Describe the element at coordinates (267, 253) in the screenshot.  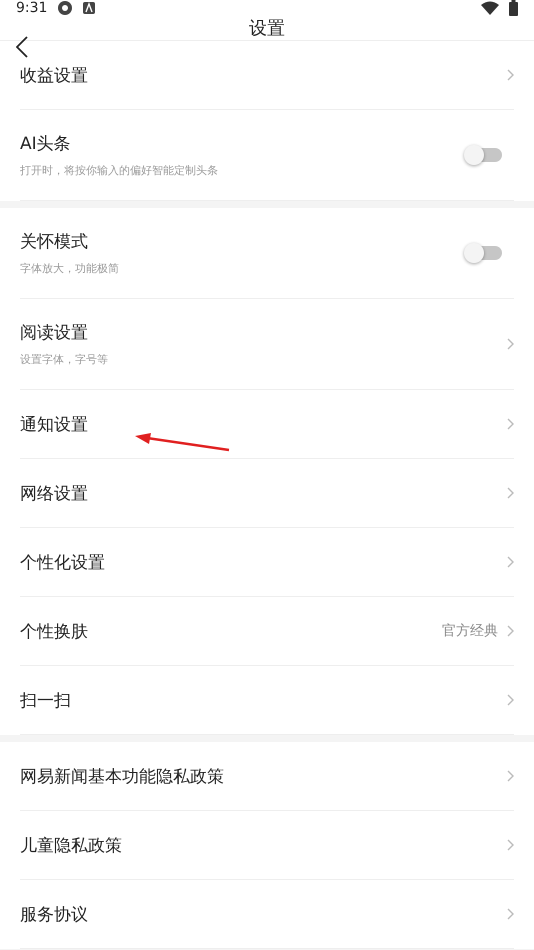
I see `settings-row: 关怀模式 字体放大，功能极简` at that location.